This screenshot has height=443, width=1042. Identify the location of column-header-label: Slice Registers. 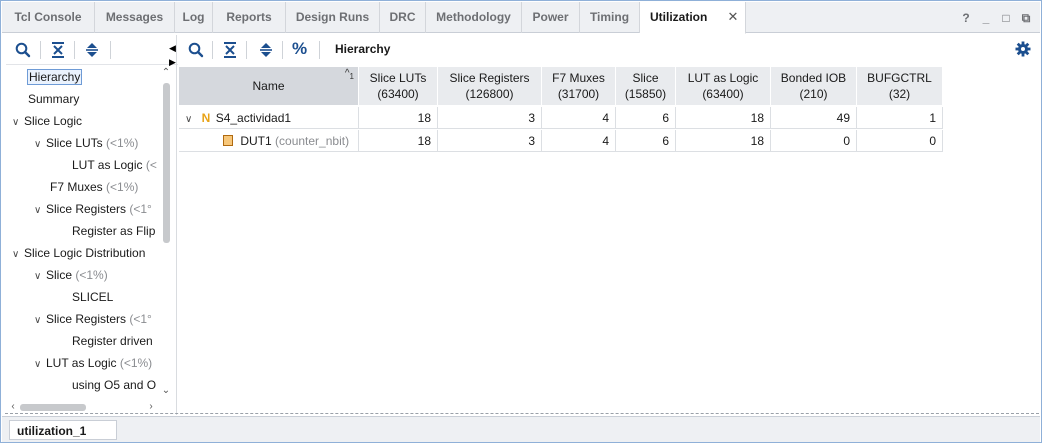
(489, 78).